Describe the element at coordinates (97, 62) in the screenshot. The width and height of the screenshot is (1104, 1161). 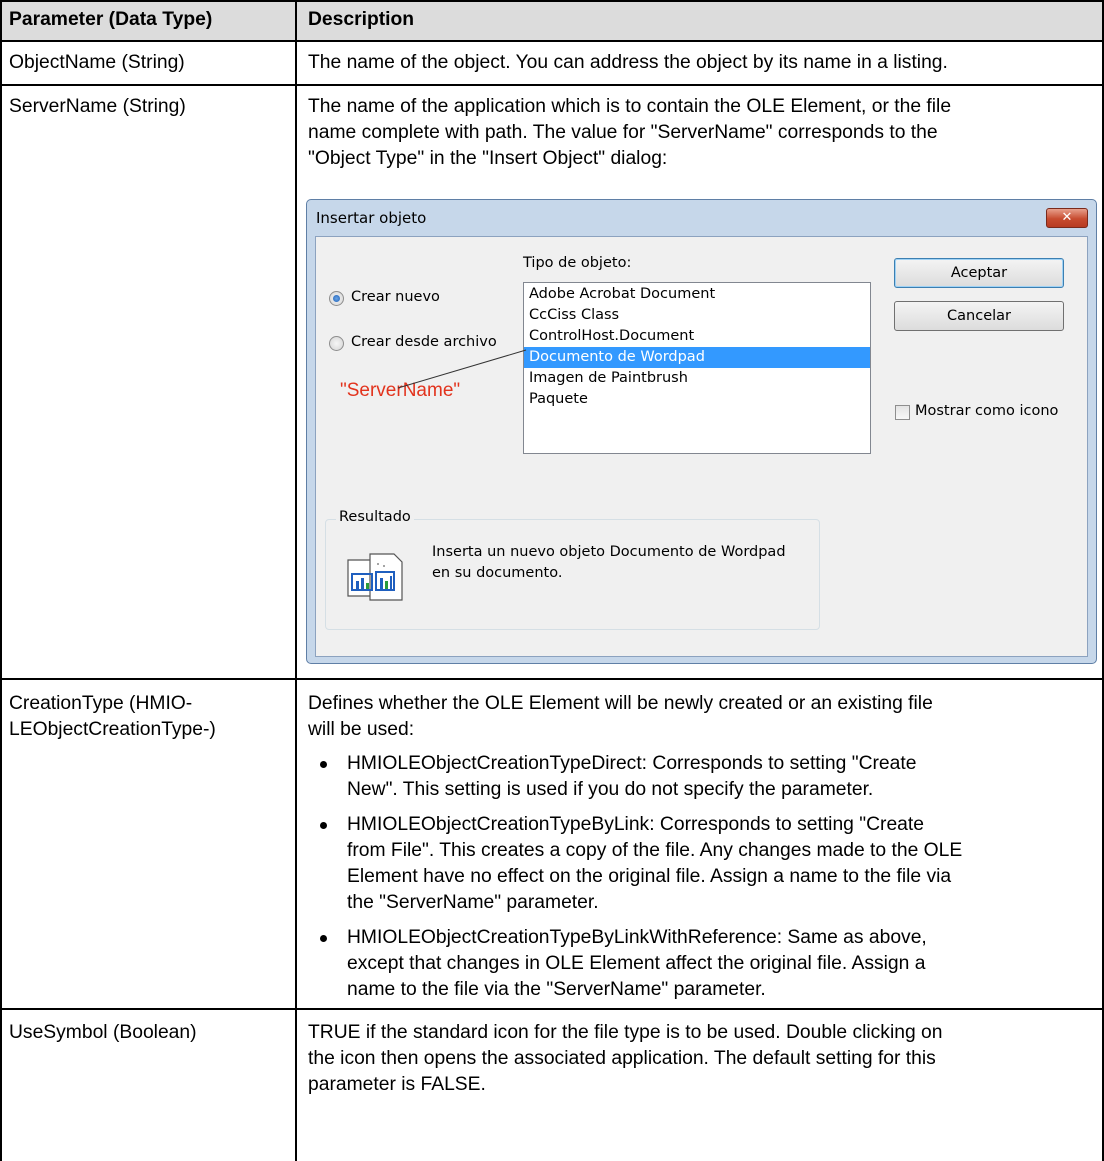
I see `param-name: ObjectName (String)` at that location.